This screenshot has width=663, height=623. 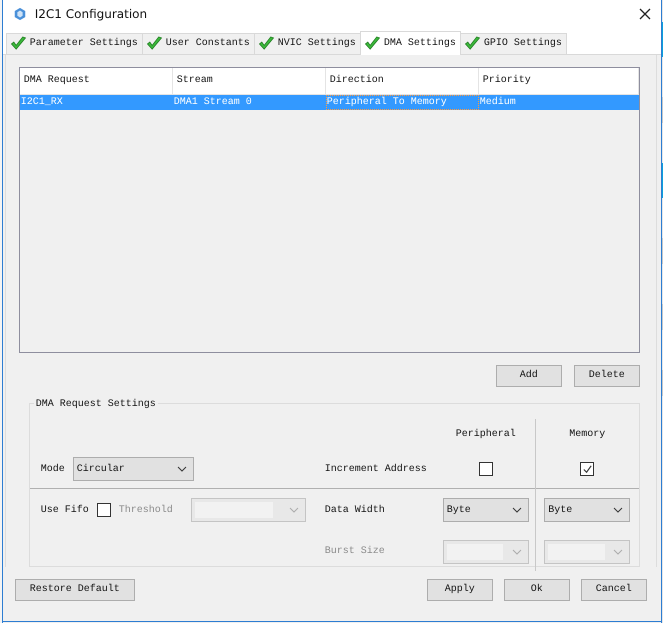 I want to click on use-fifo-label: Use Fifo, so click(x=64, y=510).